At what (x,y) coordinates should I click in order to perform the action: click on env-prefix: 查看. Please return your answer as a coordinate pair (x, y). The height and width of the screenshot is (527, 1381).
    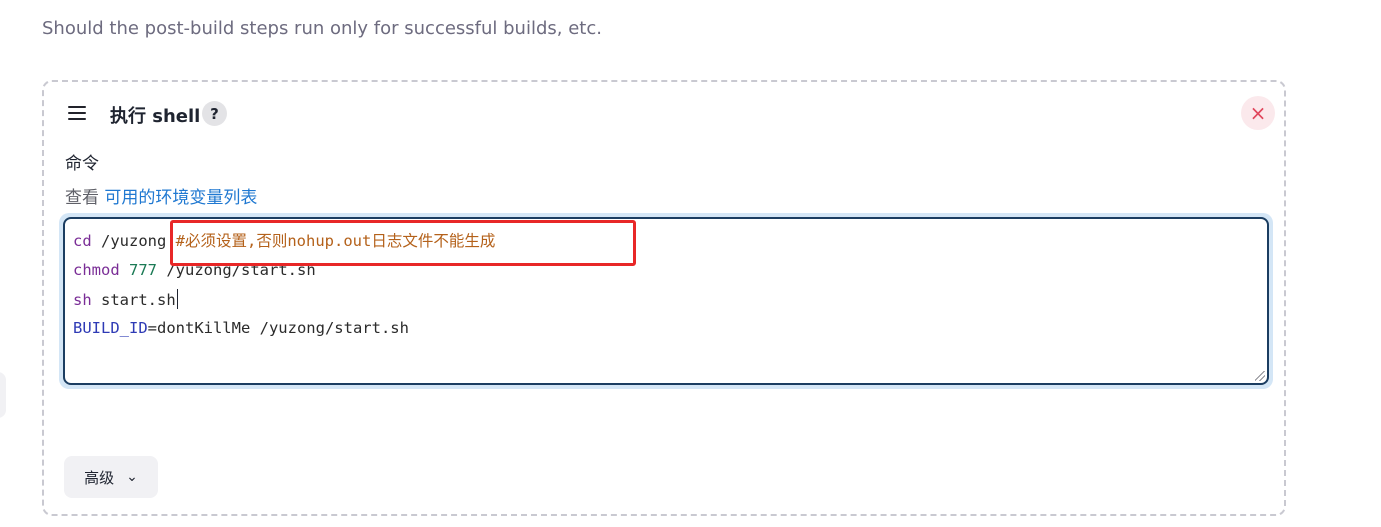
    Looking at the image, I should click on (82, 198).